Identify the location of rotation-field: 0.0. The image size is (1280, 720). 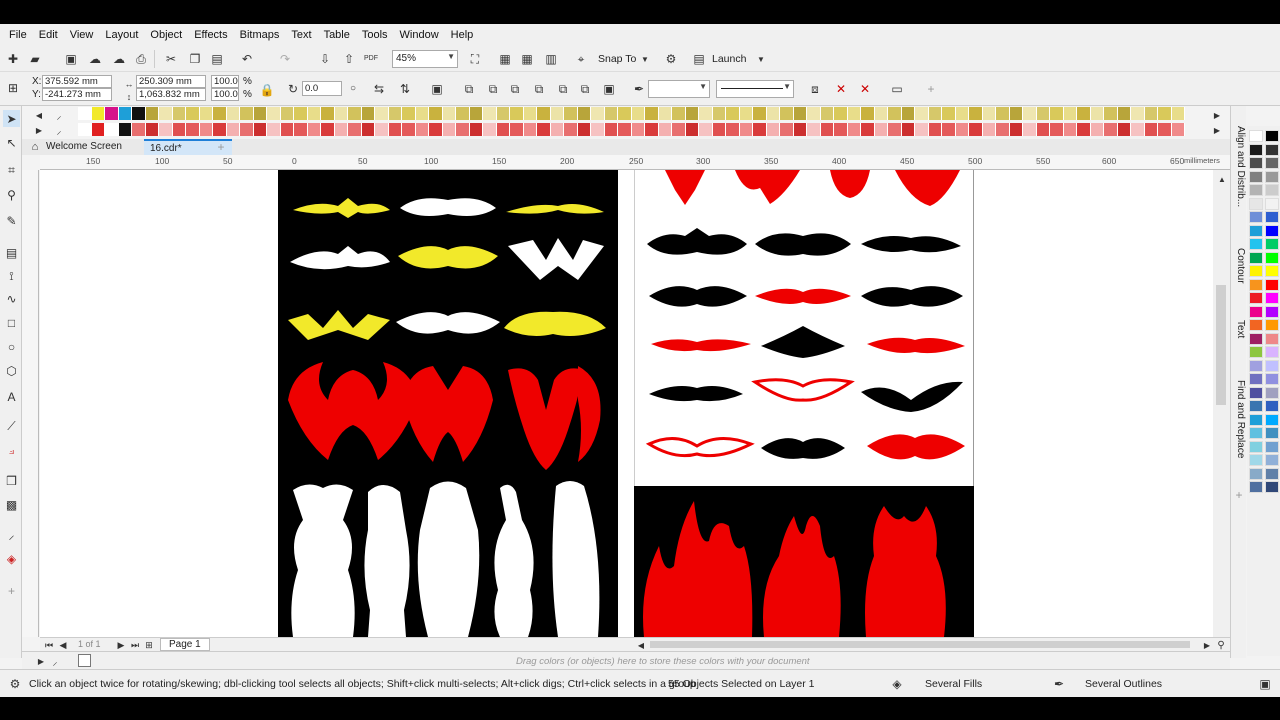
(322, 88).